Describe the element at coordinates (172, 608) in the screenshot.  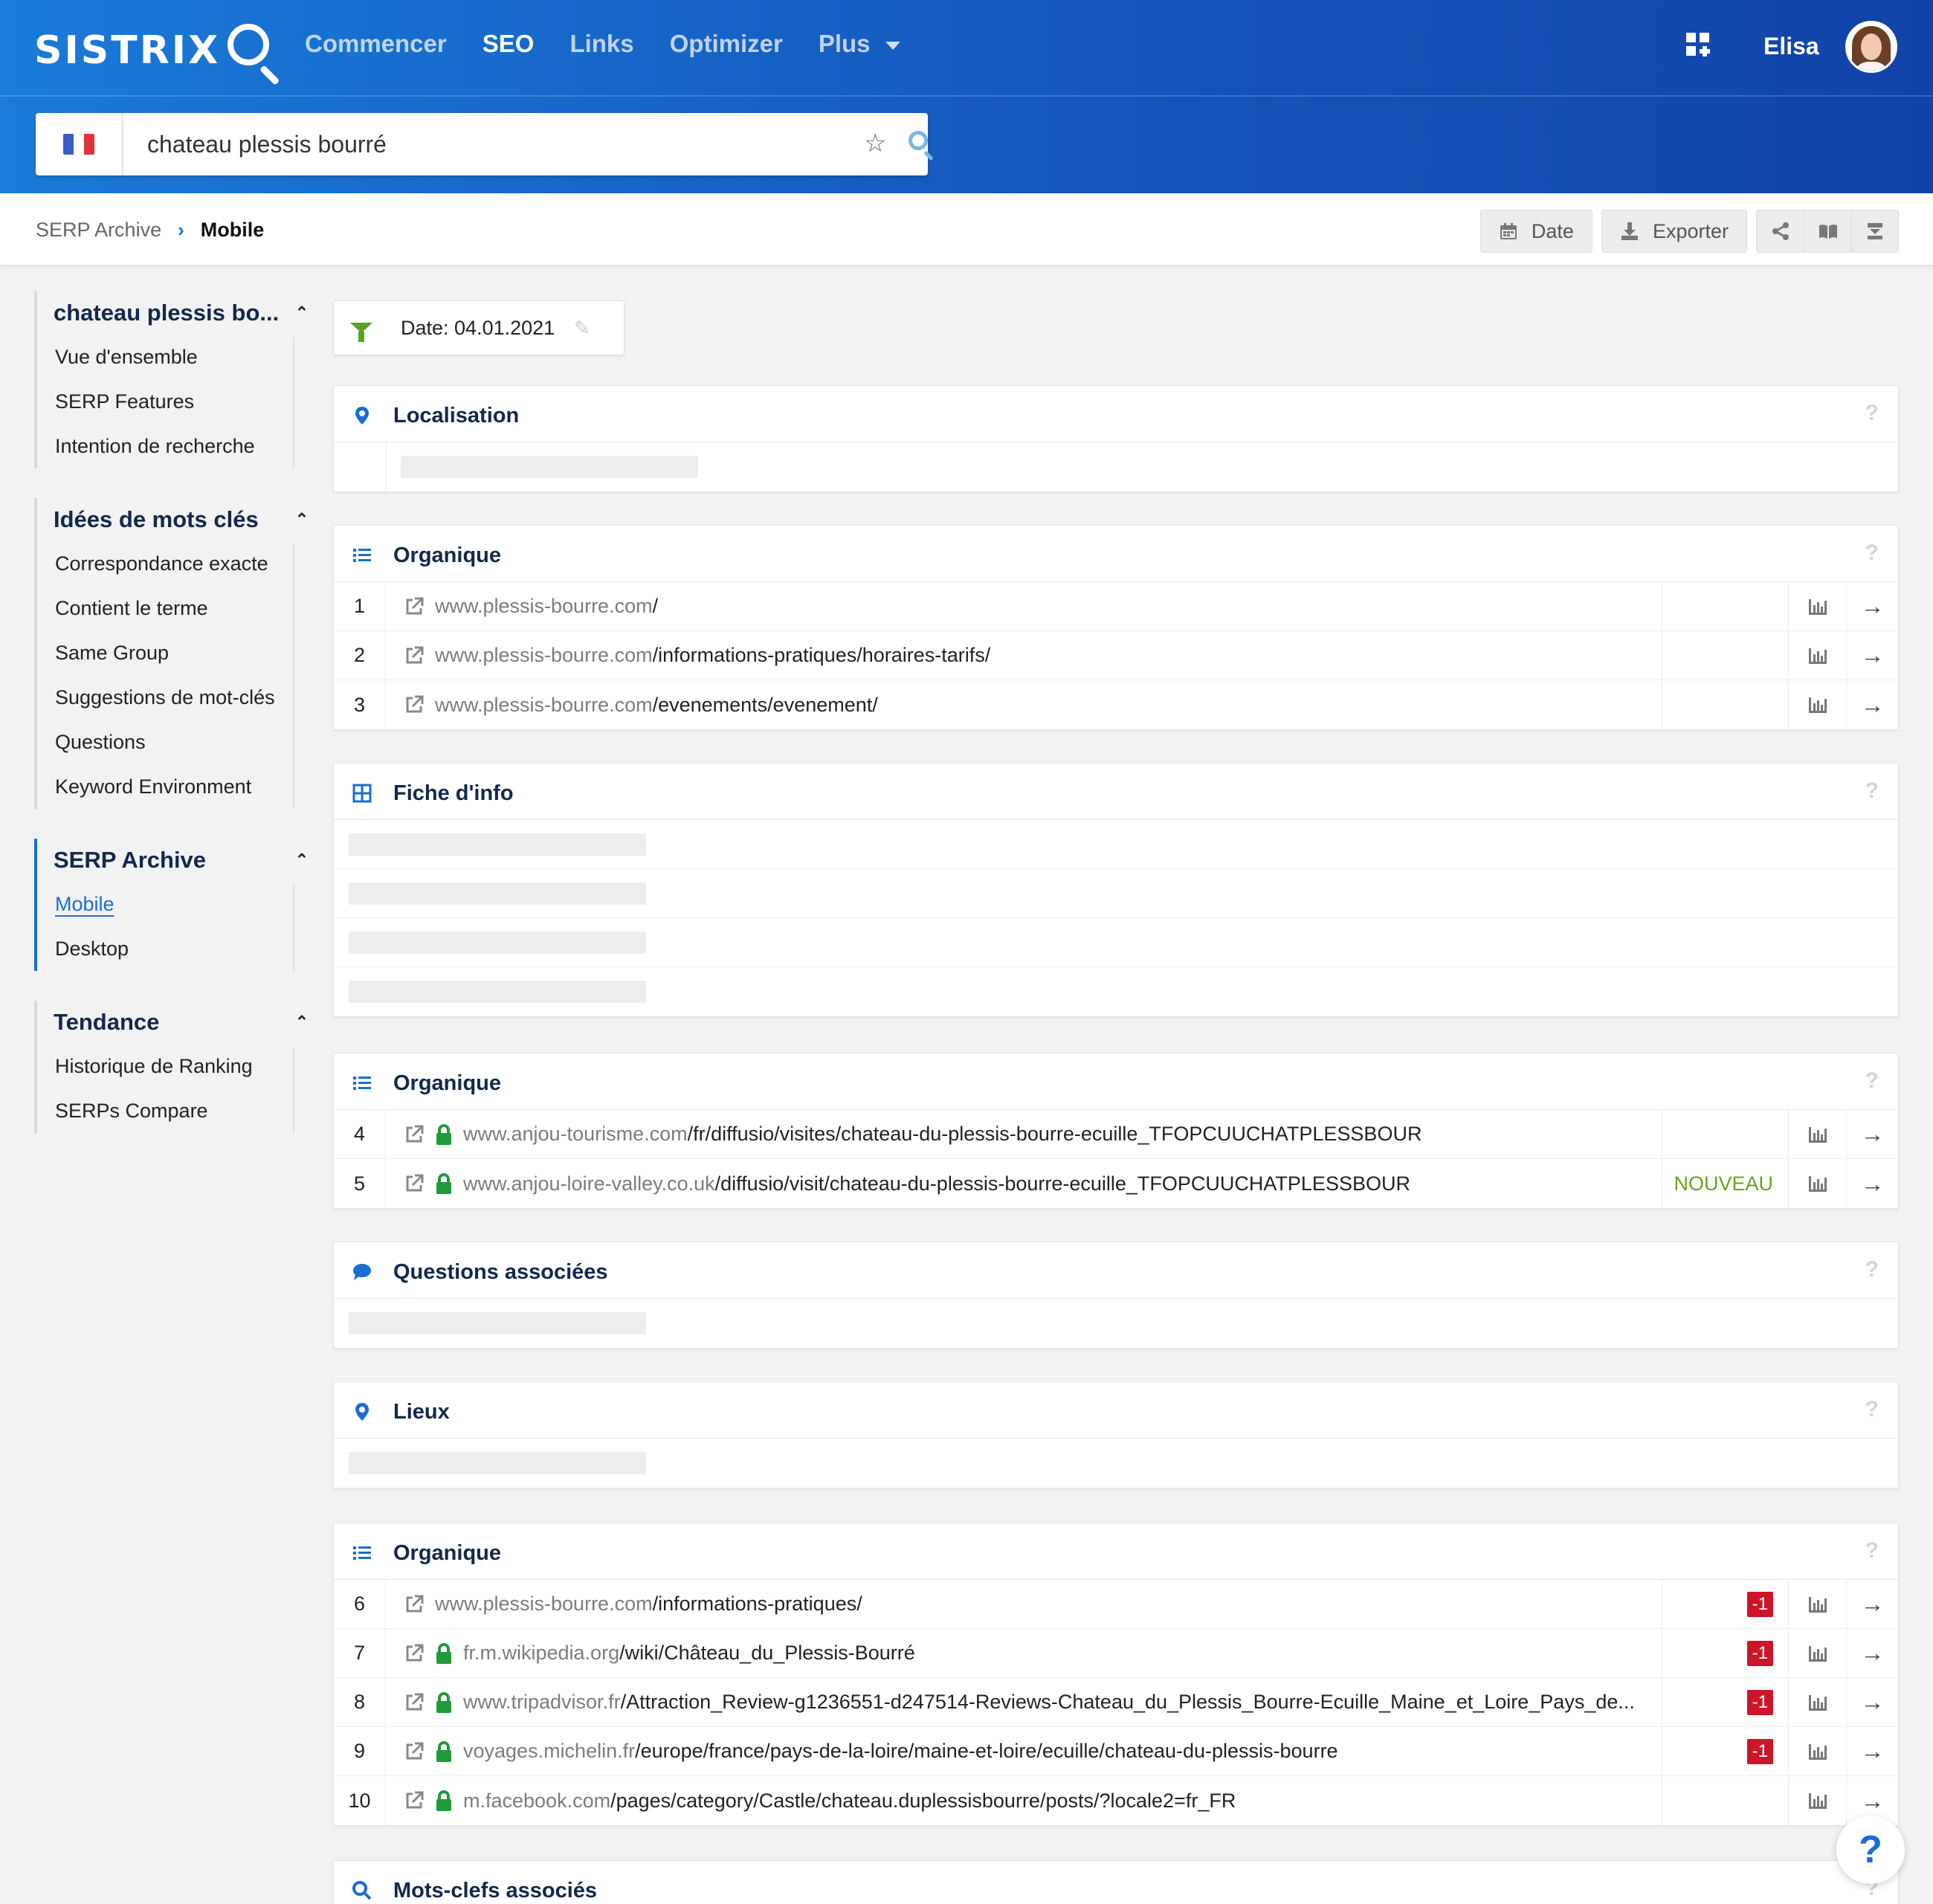
I see `sidebar-item-contains-term: Contient le terme` at that location.